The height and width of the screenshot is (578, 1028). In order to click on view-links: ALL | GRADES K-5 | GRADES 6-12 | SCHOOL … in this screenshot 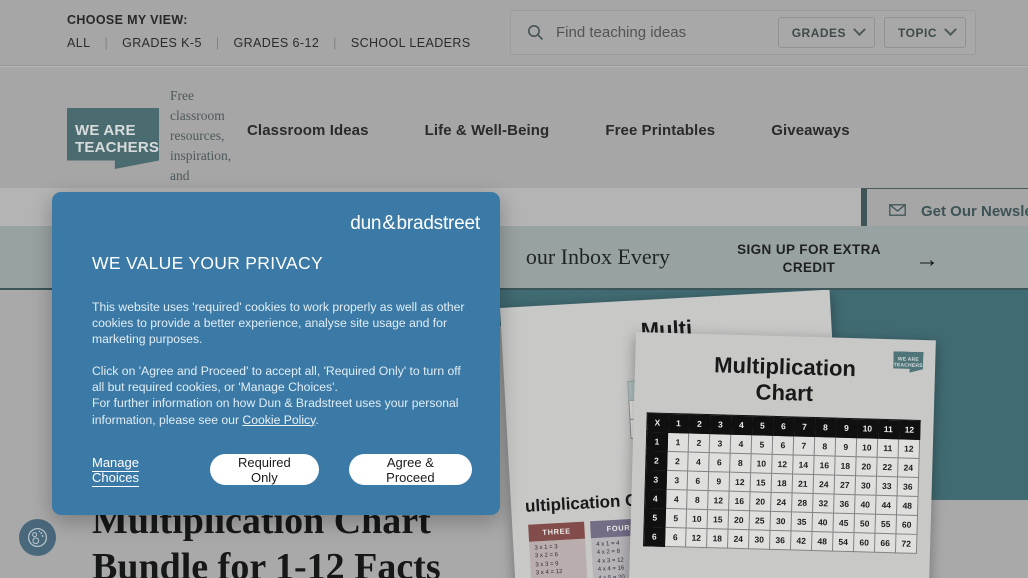, I will do `click(269, 43)`.